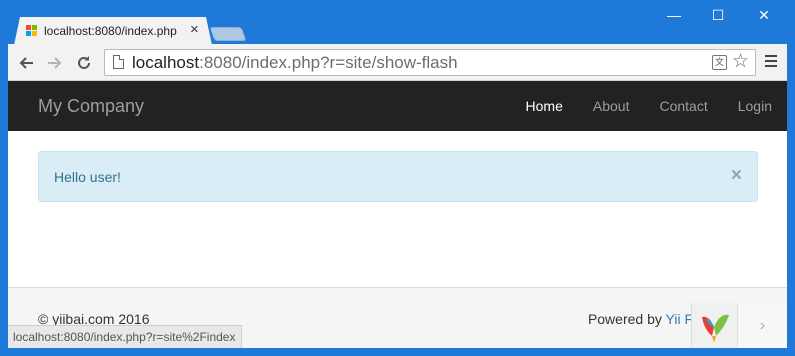 Image resolution: width=795 pixels, height=356 pixels. Describe the element at coordinates (736, 176) in the screenshot. I see `alert-close-icon: ×` at that location.